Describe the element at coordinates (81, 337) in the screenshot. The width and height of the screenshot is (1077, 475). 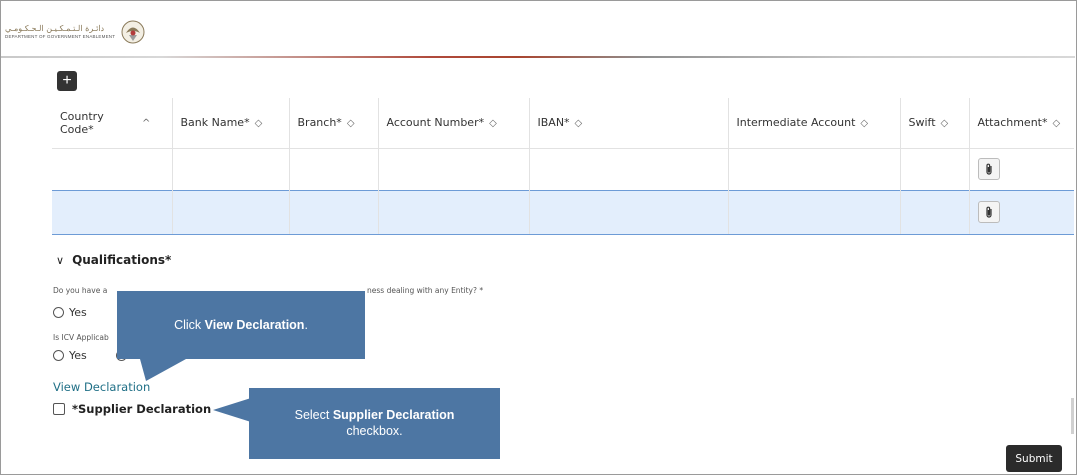
I see `question-icv-applicable: Is ICV Applicab` at that location.